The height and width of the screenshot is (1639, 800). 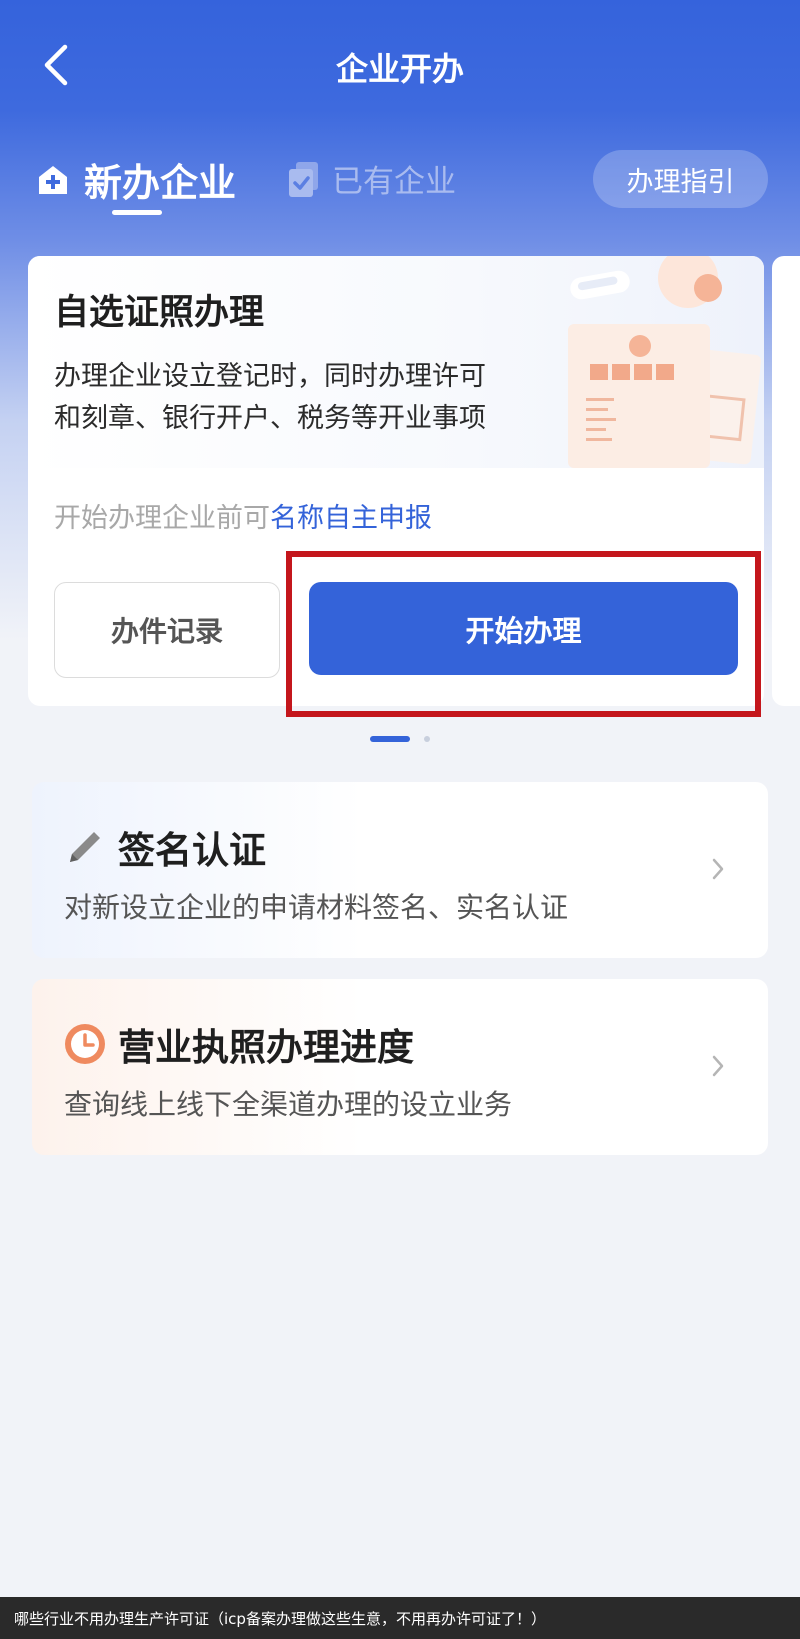 I want to click on highlight-box, so click(x=523, y=634).